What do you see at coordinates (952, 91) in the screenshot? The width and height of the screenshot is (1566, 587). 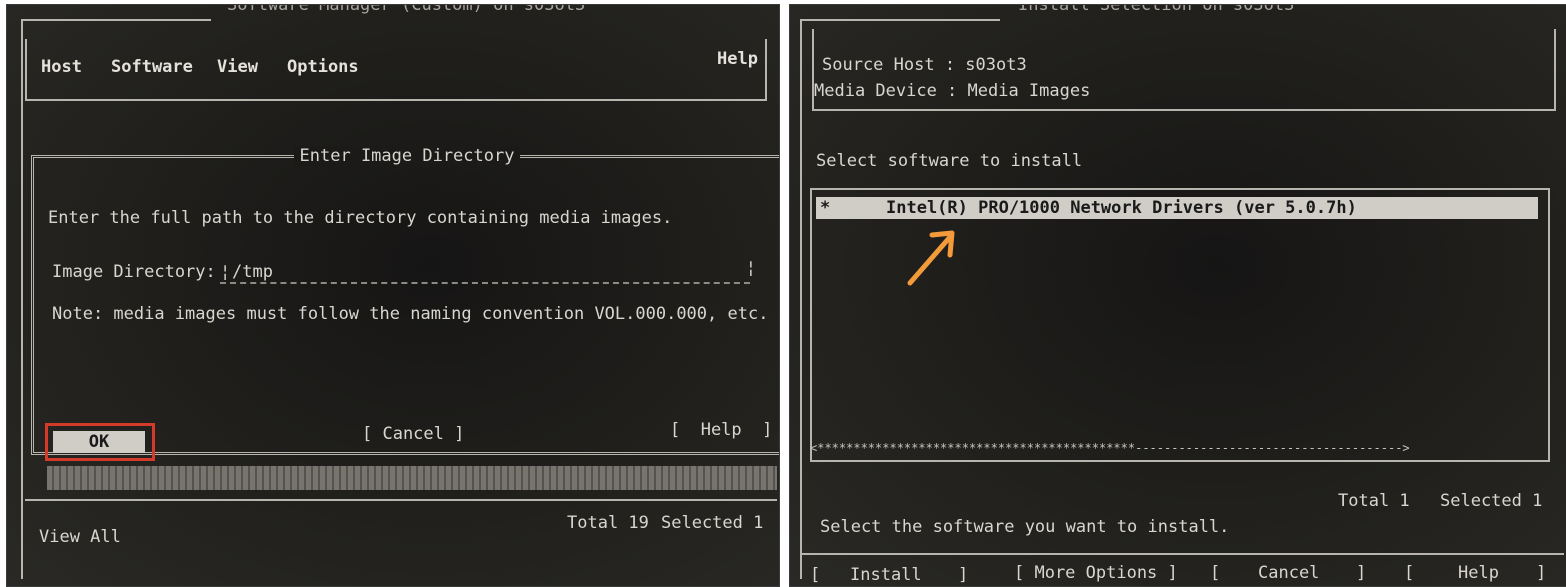 I see `media-device: Media Device : Media Images` at bounding box center [952, 91].